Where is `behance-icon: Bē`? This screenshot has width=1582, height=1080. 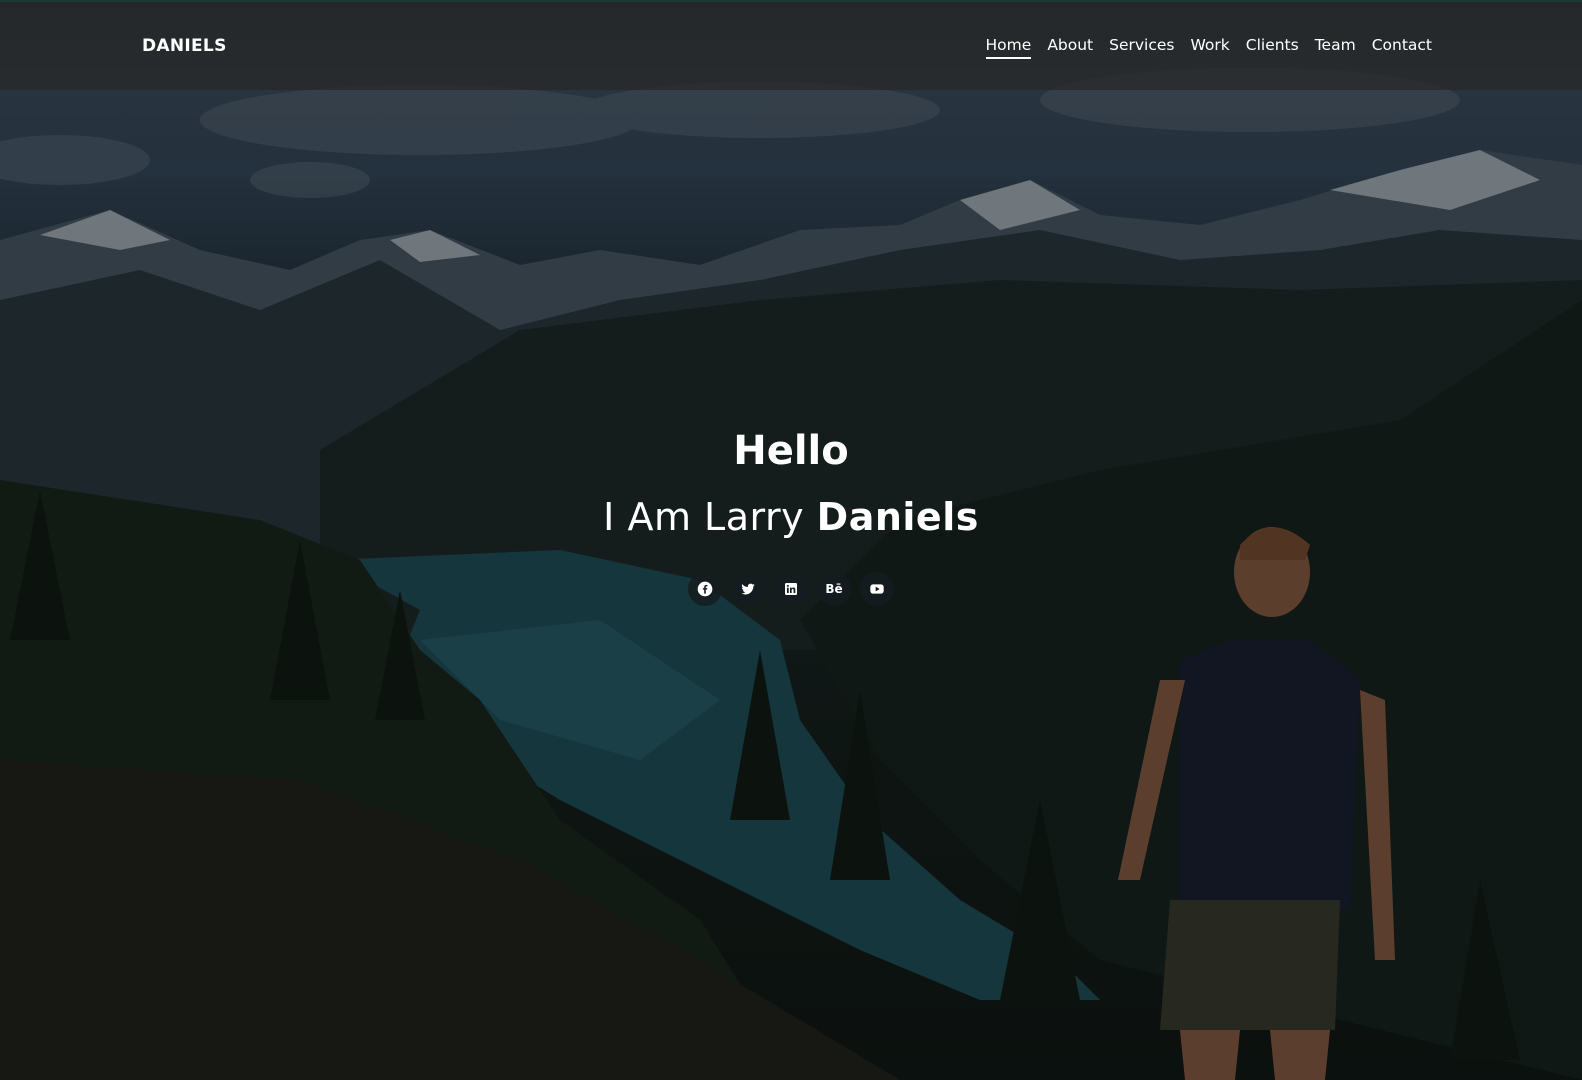 behance-icon: Bē is located at coordinates (834, 589).